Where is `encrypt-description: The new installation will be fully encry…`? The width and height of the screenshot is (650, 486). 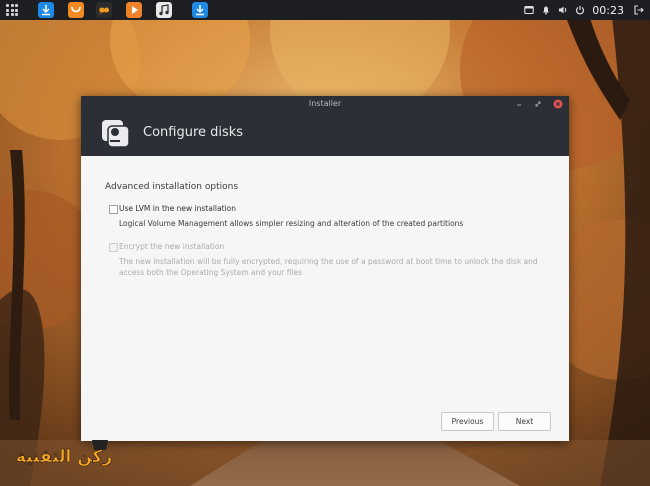
encrypt-description: The new installation will be fully encry… is located at coordinates (328, 267).